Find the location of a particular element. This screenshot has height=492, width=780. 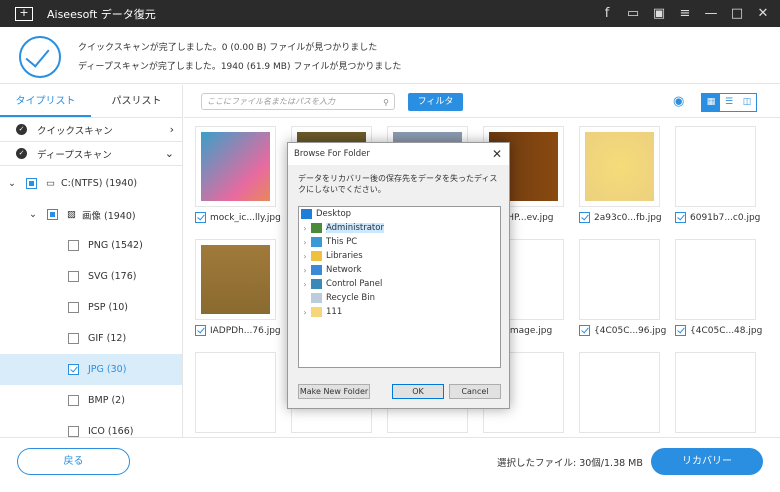

detail-view-icon: ◫ is located at coordinates (747, 102).